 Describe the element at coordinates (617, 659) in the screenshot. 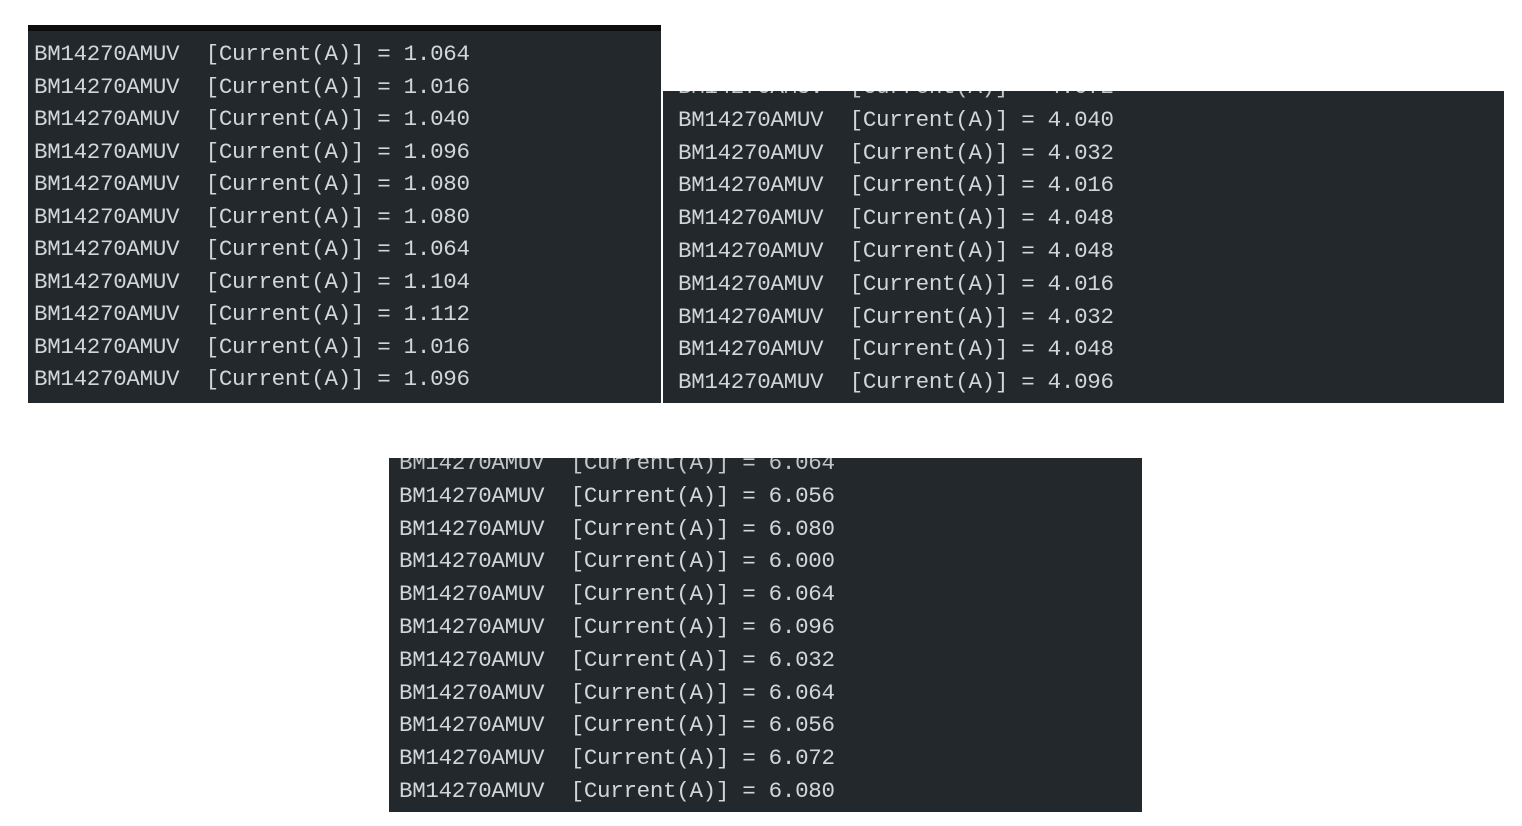

I see `output-line: BM14270AMUV [Current(A)] = 6.032` at that location.